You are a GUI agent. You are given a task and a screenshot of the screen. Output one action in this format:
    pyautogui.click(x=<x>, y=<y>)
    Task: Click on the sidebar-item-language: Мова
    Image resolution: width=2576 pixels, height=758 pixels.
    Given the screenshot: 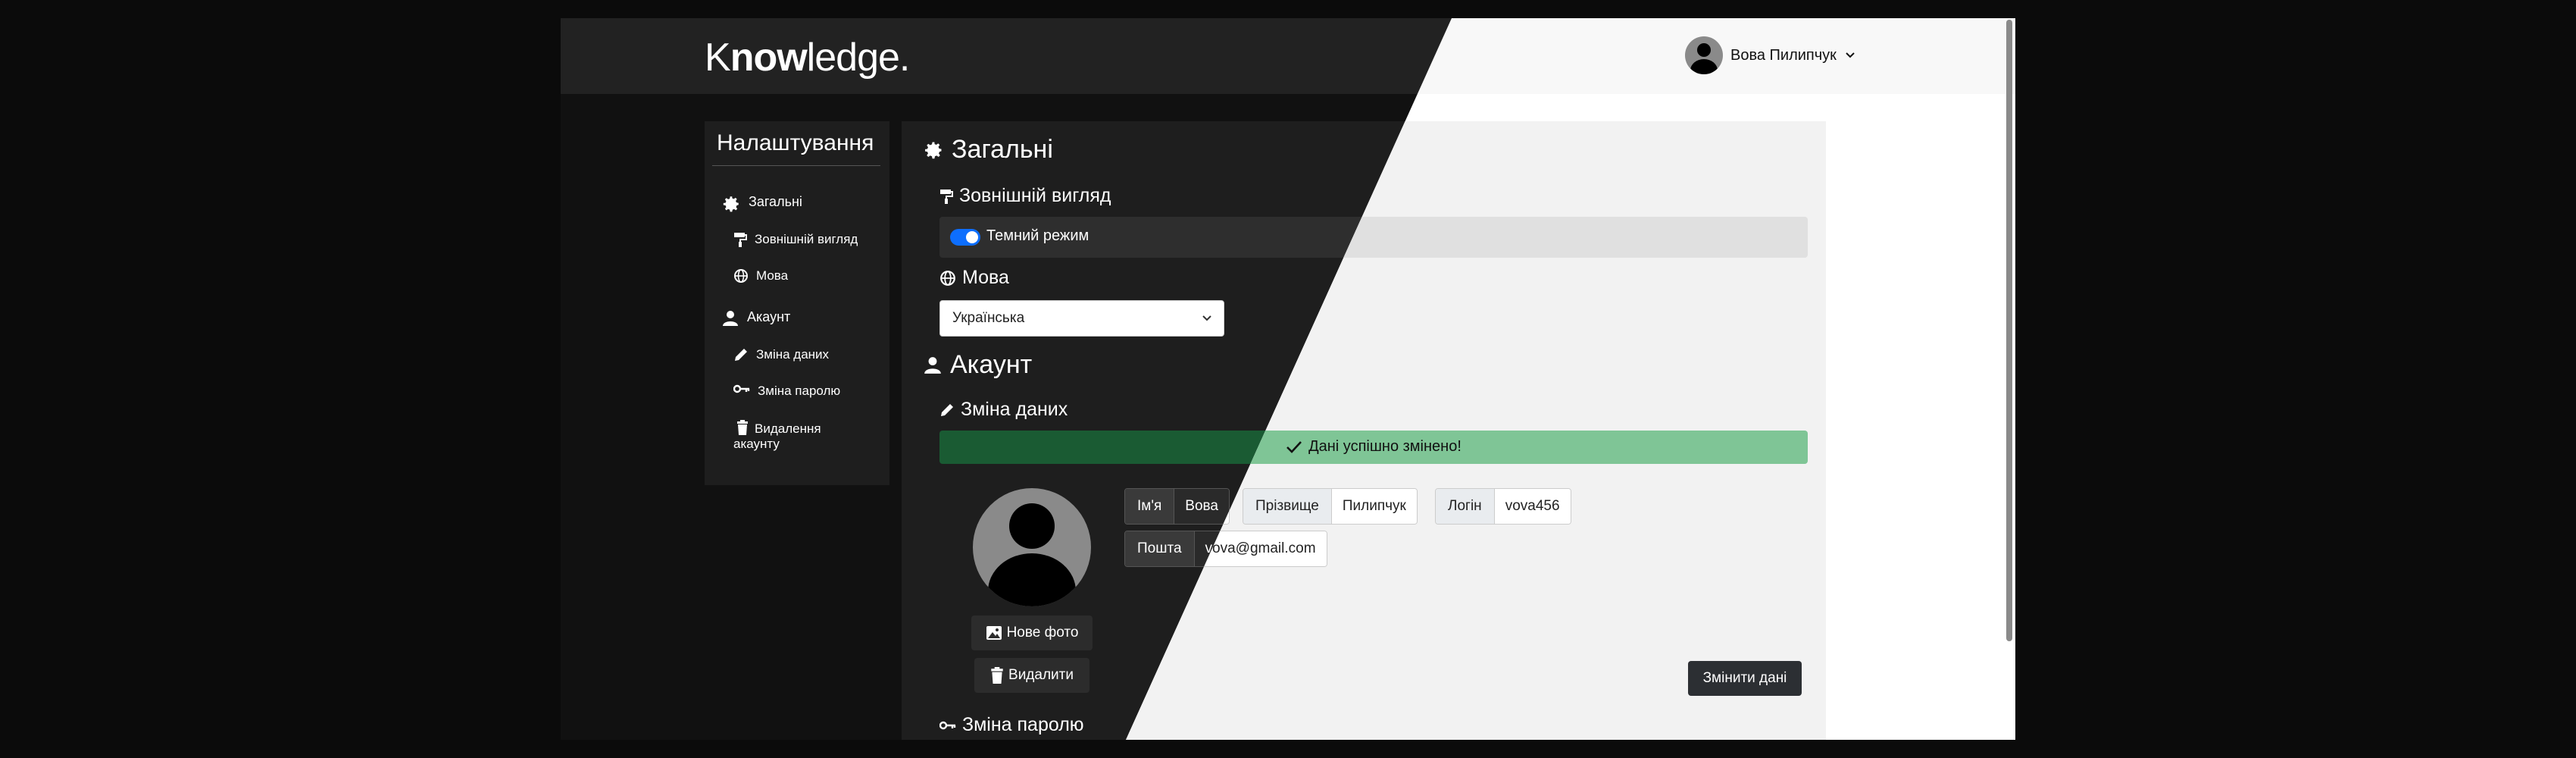 What is the action you would take?
    pyautogui.click(x=760, y=275)
    